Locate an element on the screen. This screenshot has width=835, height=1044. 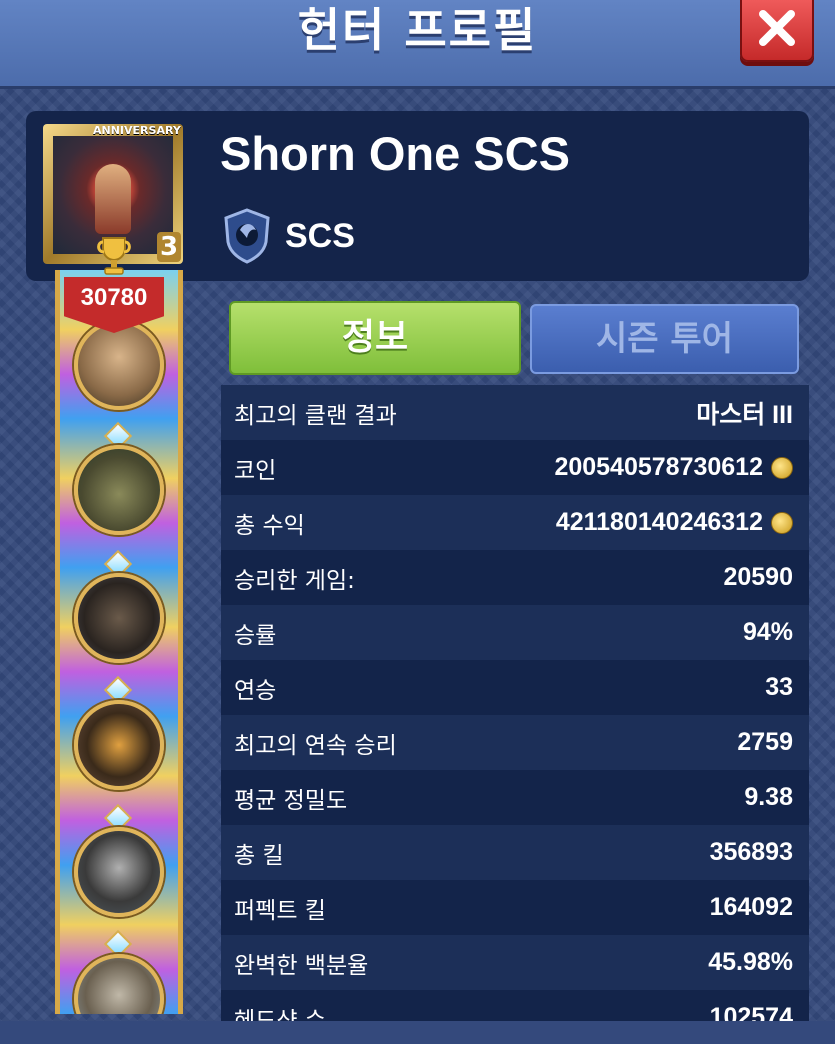
animal-collection-strip is located at coordinates (119, 642).